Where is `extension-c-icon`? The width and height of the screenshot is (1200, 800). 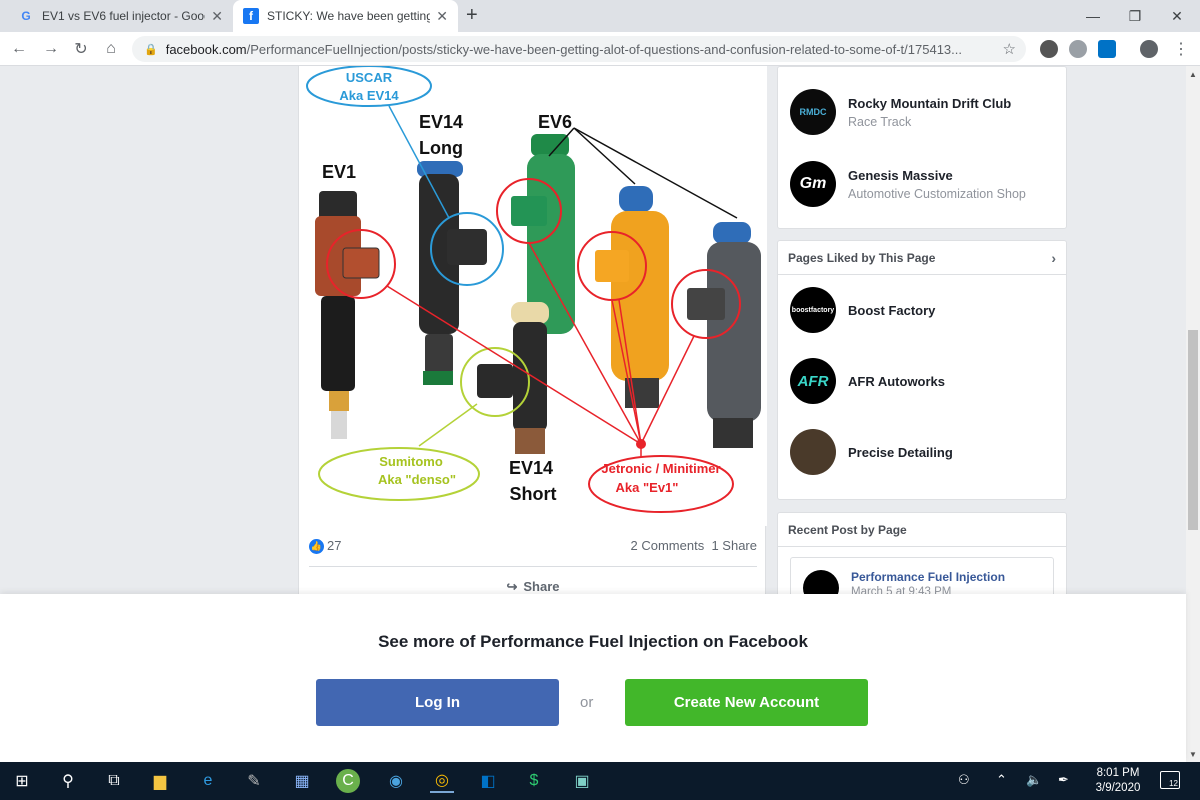
extension-c-icon is located at coordinates (1078, 49).